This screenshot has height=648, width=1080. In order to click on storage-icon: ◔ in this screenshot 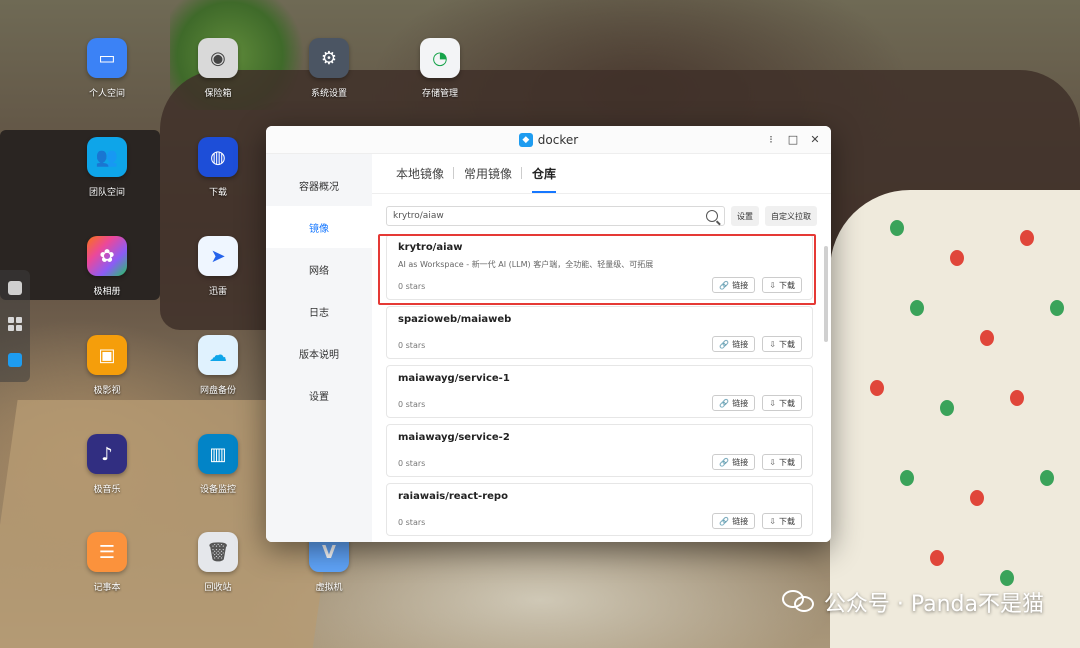, I will do `click(440, 58)`.